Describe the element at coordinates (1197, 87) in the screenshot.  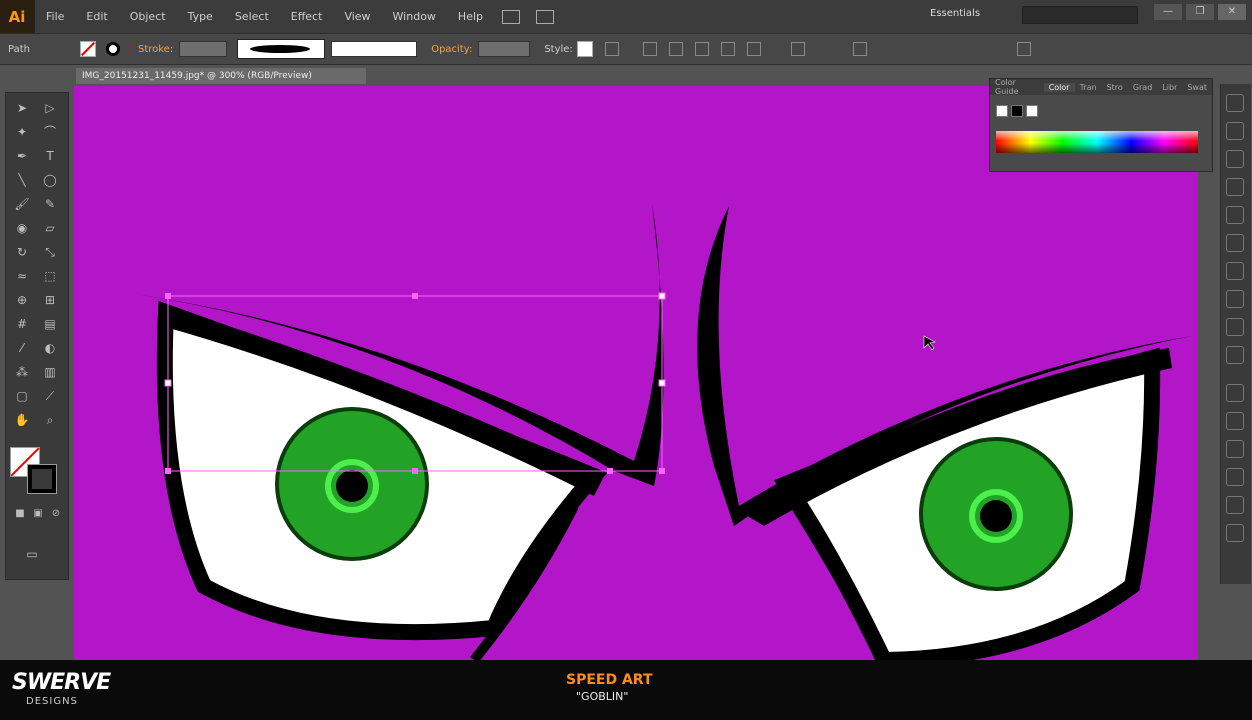
I see `tab-swatches: Swat` at that location.